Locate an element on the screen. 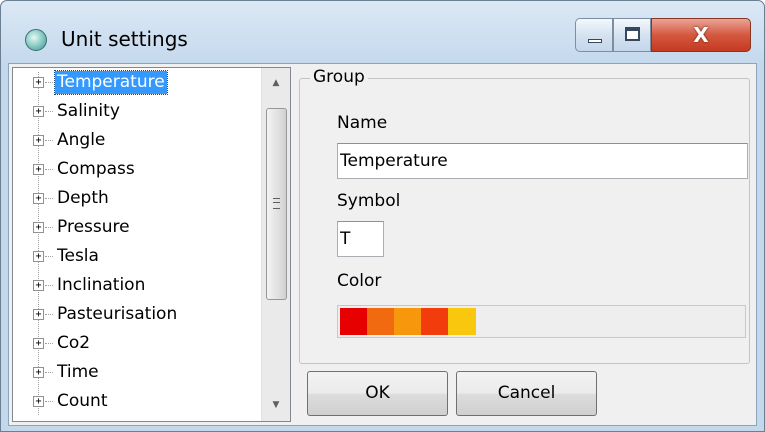  close-icon: X is located at coordinates (701, 35).